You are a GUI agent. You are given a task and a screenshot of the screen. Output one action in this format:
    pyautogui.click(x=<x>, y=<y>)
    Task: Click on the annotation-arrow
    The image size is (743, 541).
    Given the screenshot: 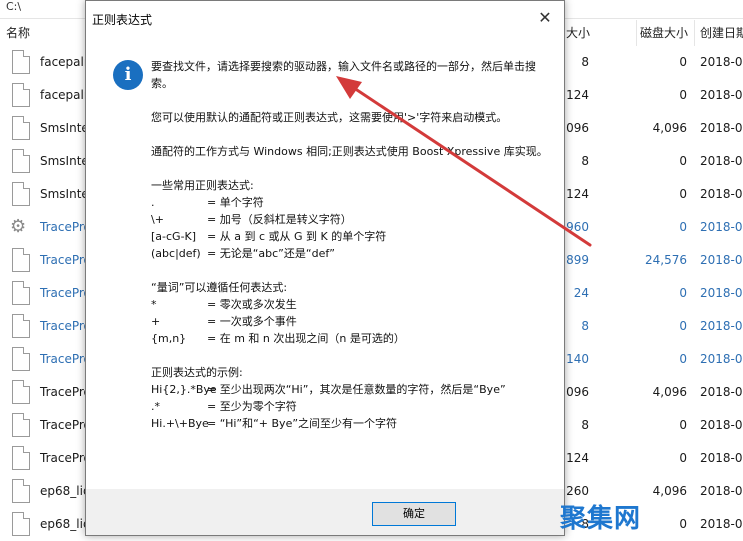 What is the action you would take?
    pyautogui.click(x=464, y=161)
    